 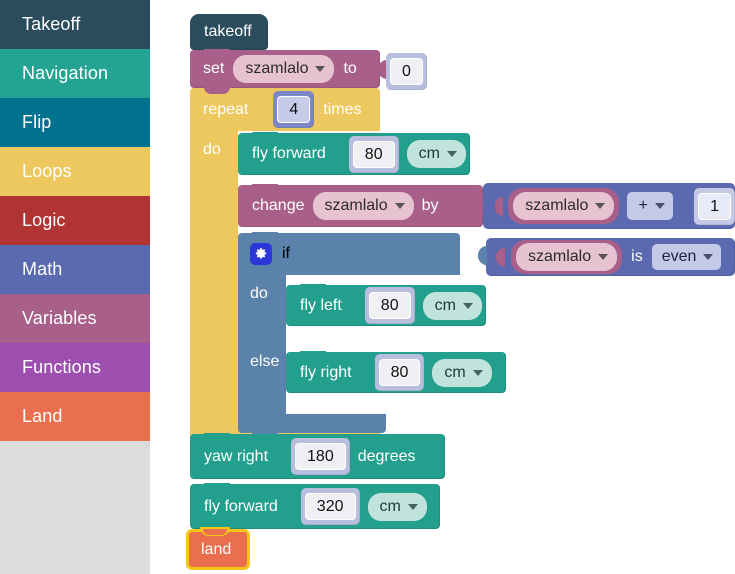 What do you see at coordinates (75, 220) in the screenshot?
I see `toolbox-category-logic: Logic` at bounding box center [75, 220].